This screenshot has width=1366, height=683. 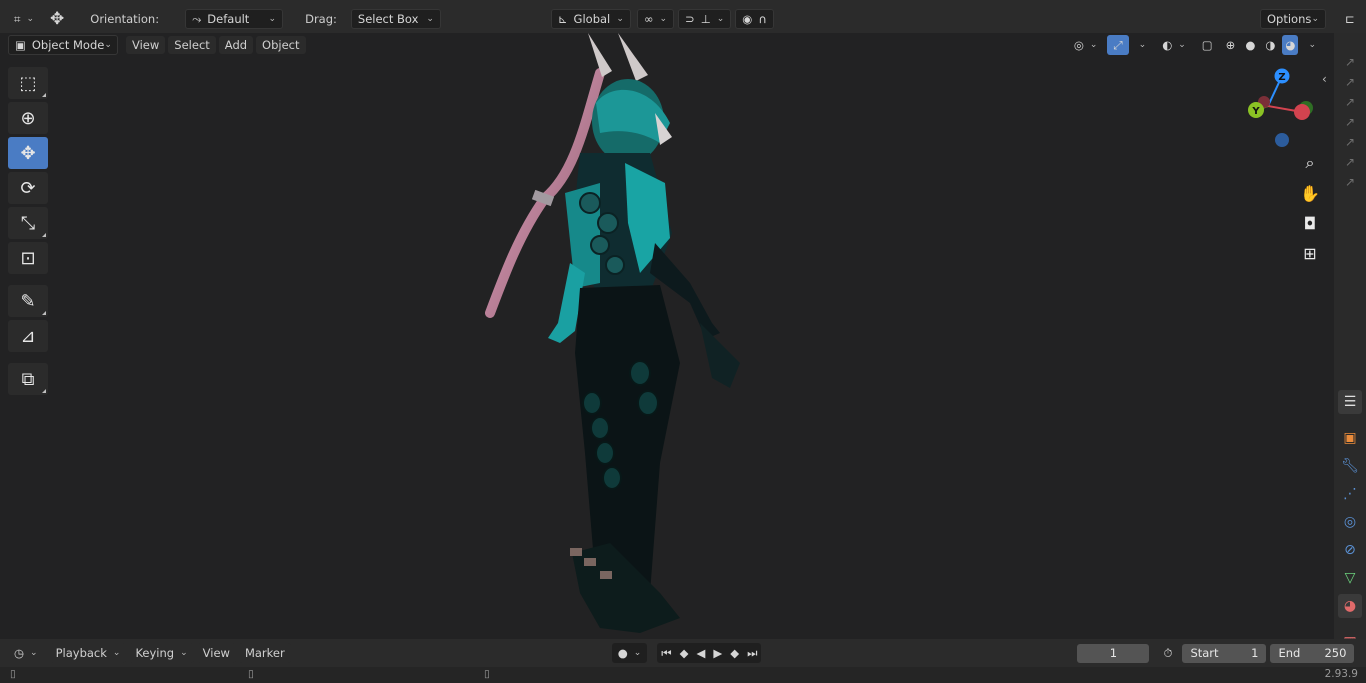 I want to click on snap-increment-icon: ⊥, so click(x=705, y=19).